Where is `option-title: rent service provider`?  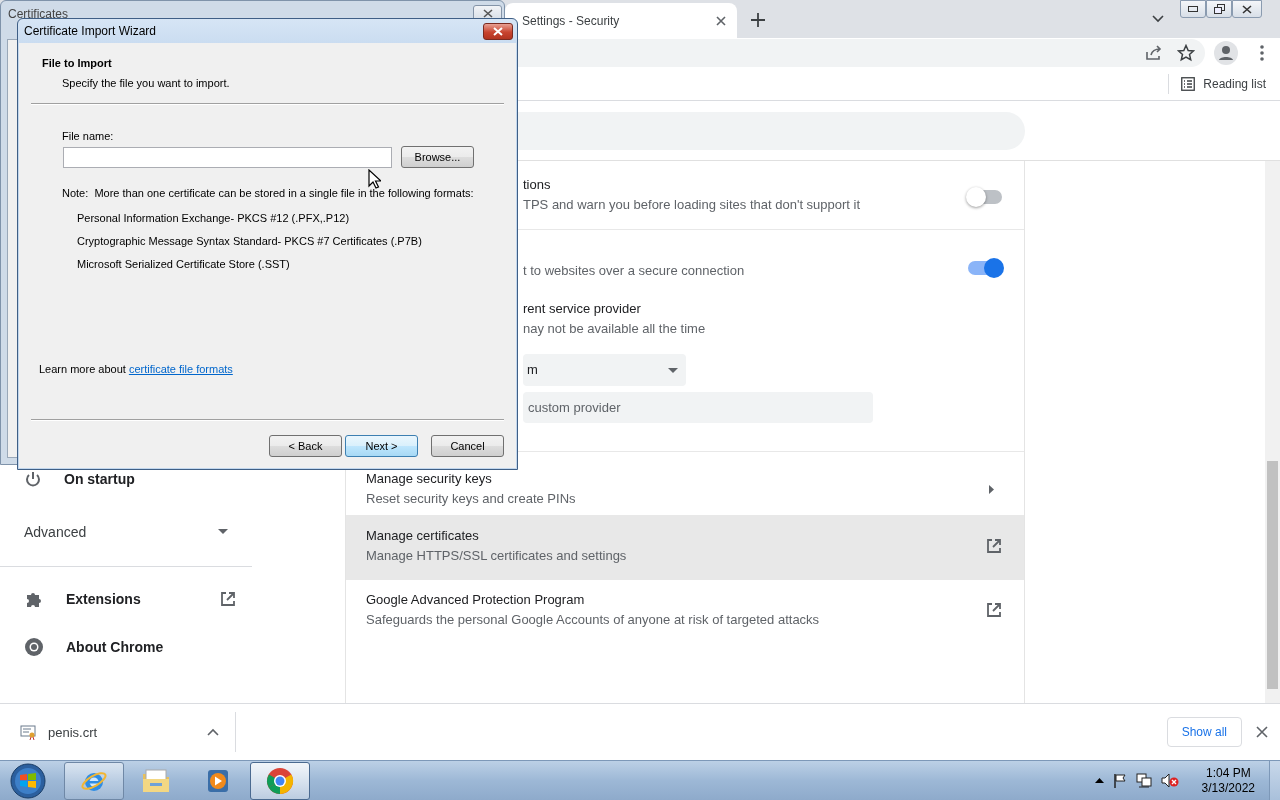
option-title: rent service provider is located at coordinates (582, 309).